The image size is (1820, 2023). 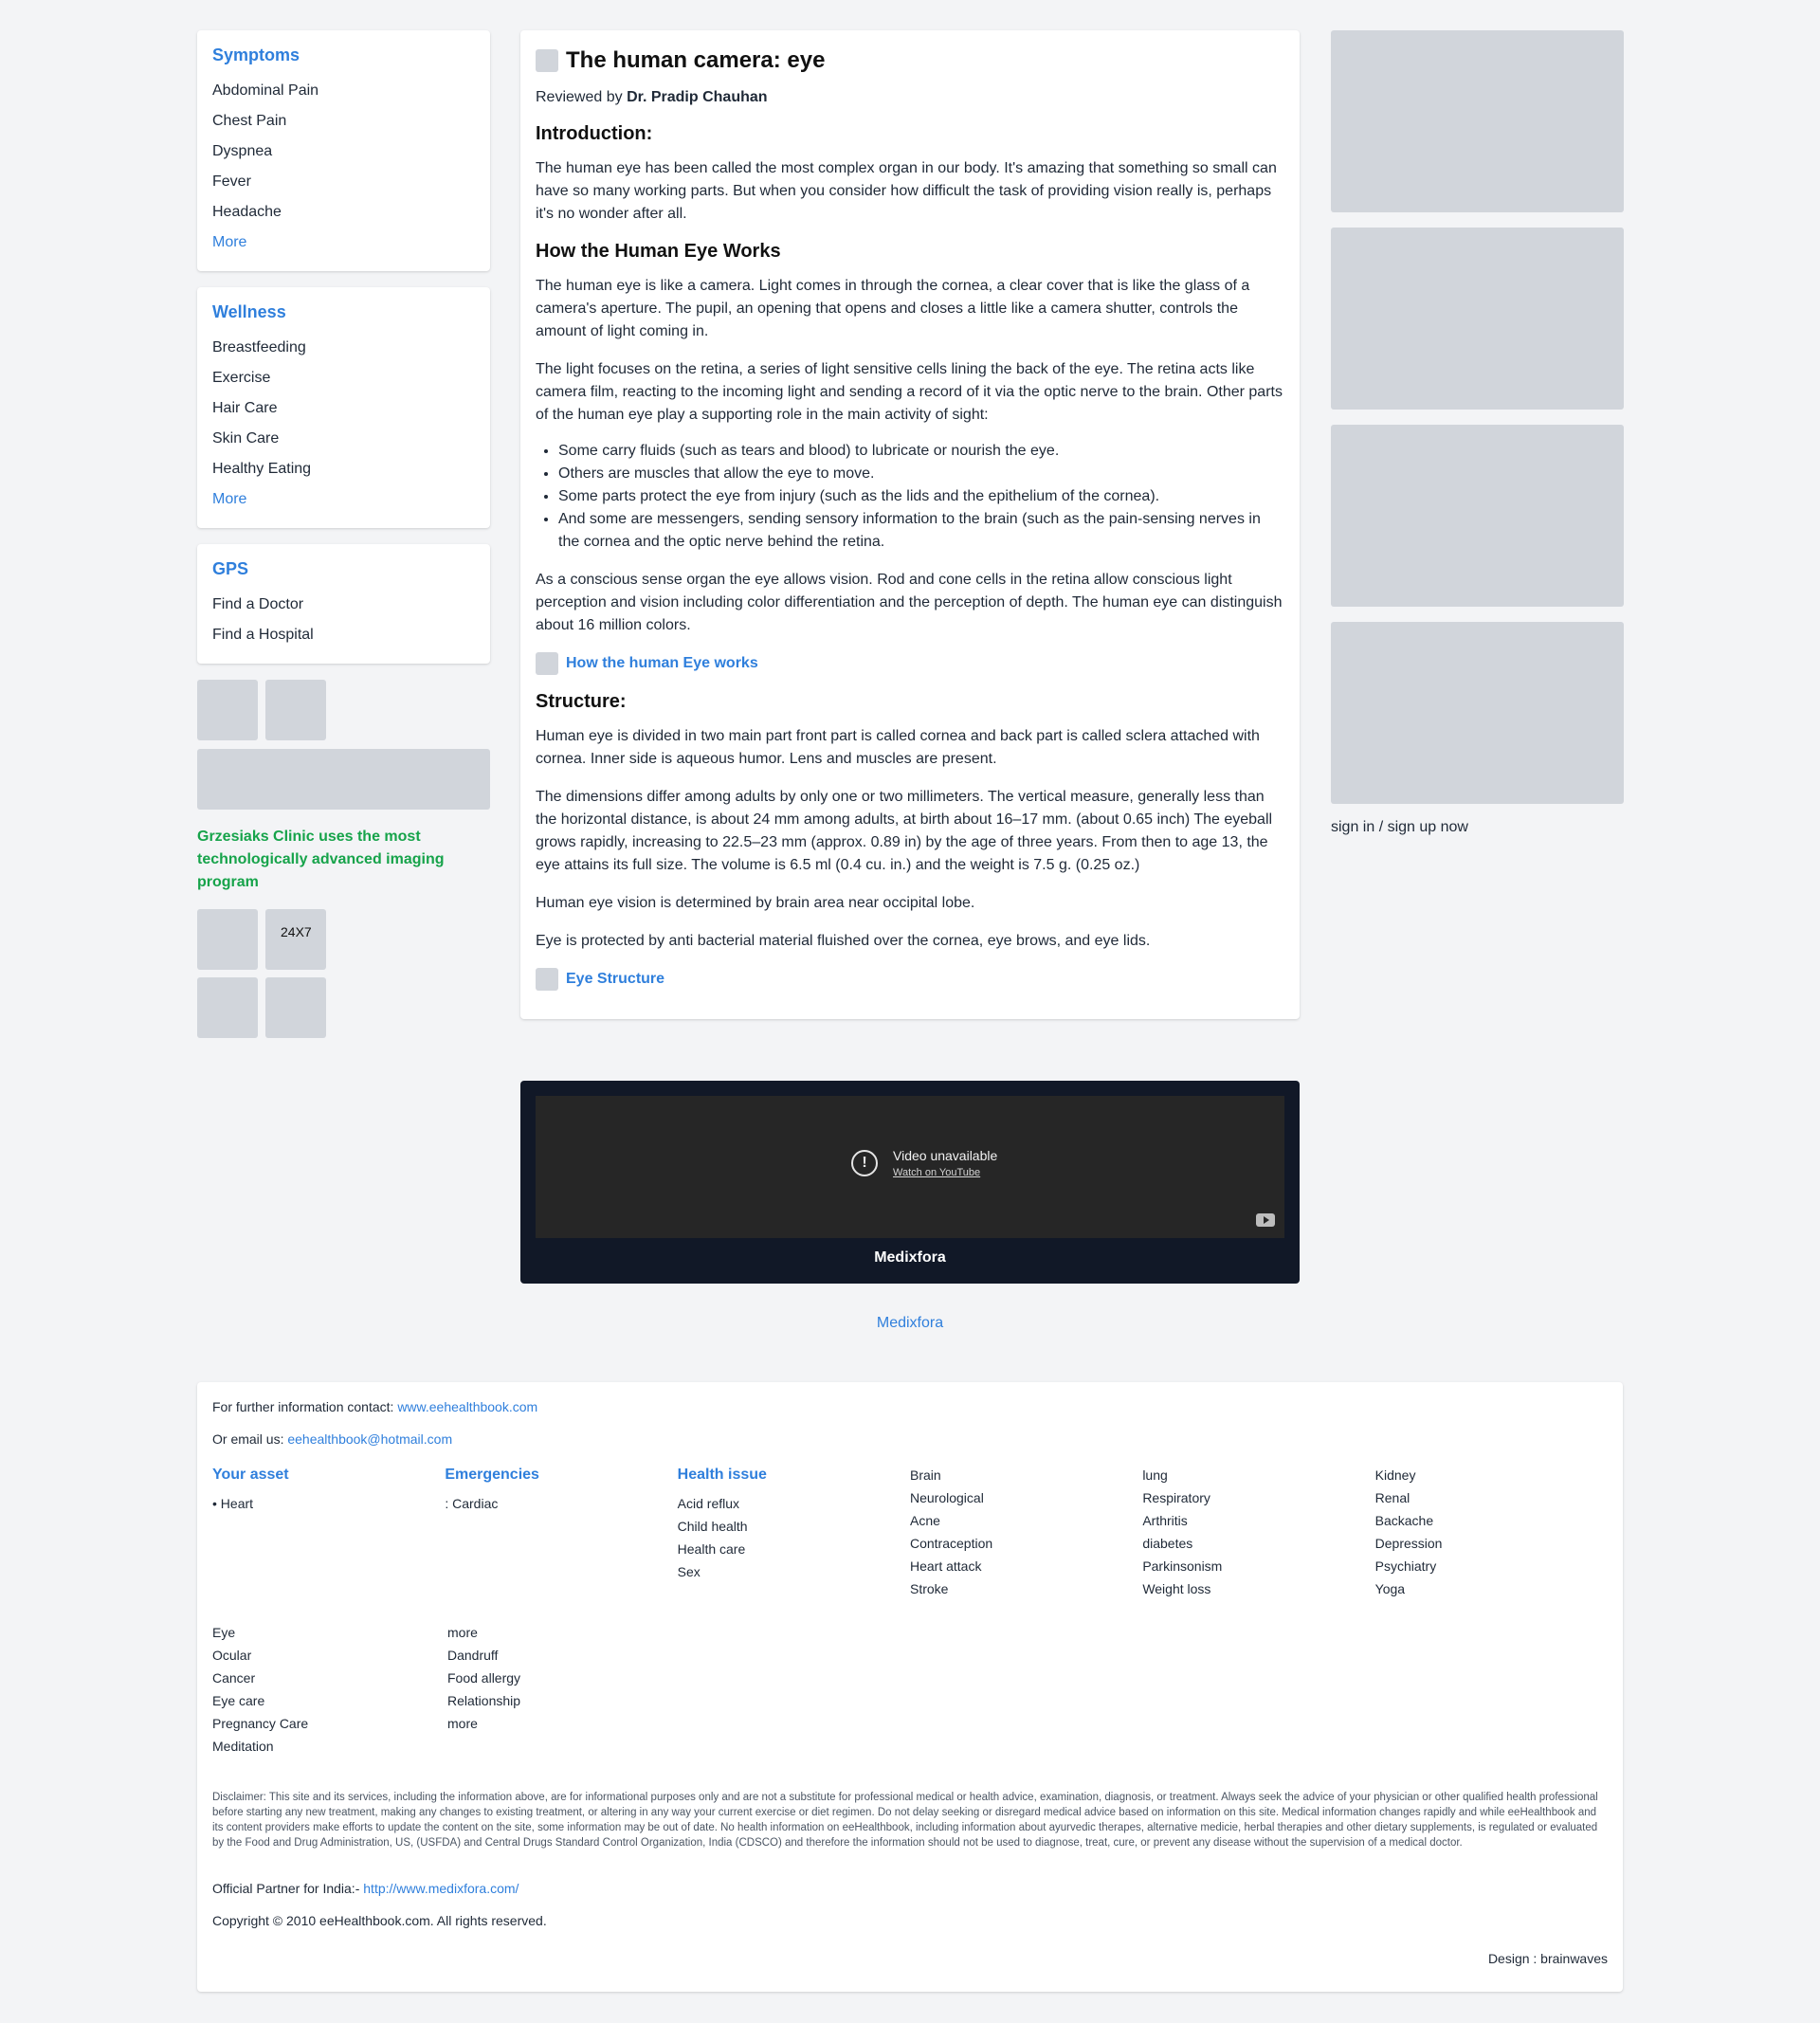 I want to click on gps-heading: GPS, so click(x=343, y=569).